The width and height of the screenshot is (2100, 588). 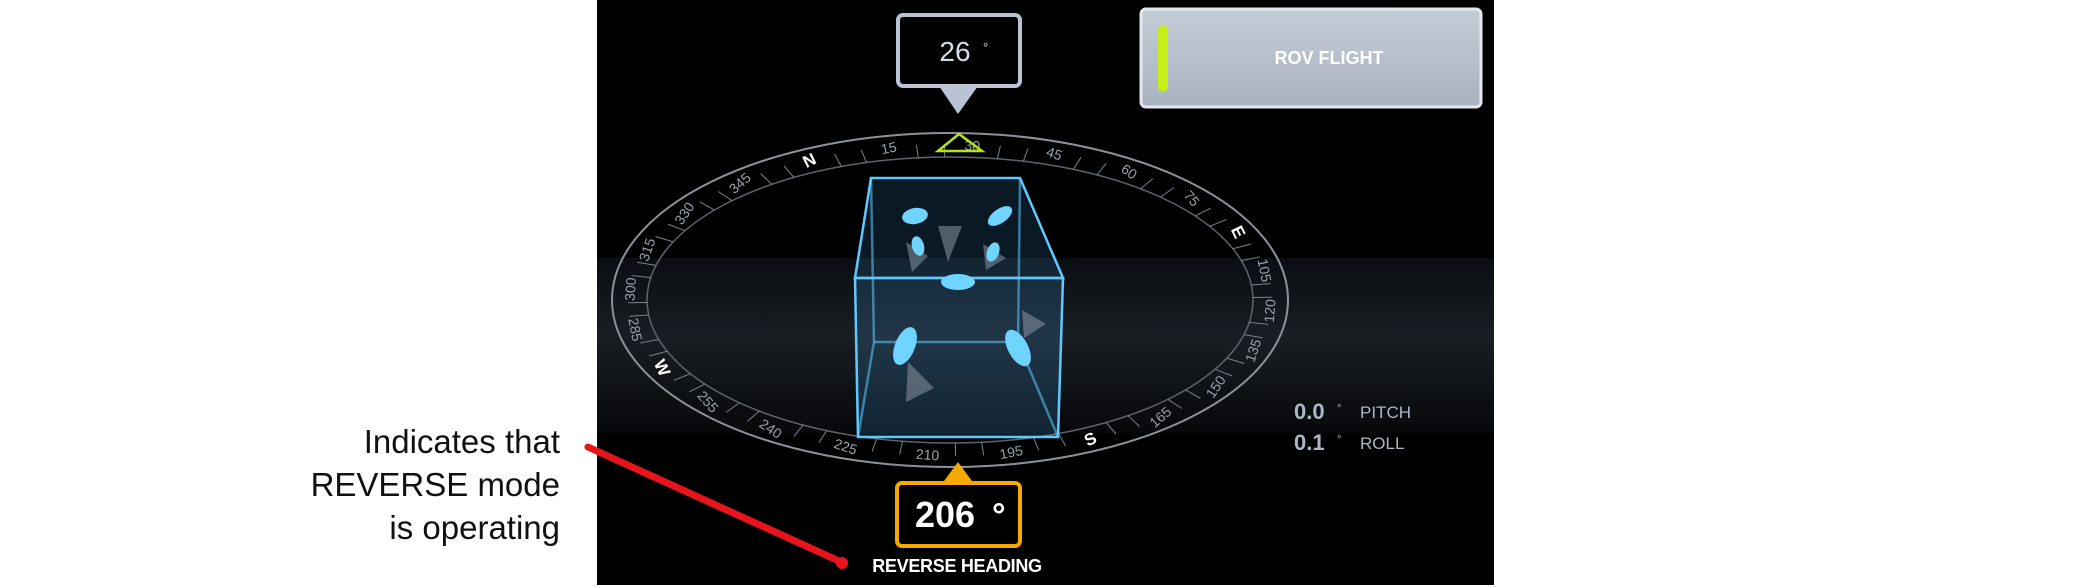 What do you see at coordinates (985, 47) in the screenshot?
I see `target-heading-unit: °` at bounding box center [985, 47].